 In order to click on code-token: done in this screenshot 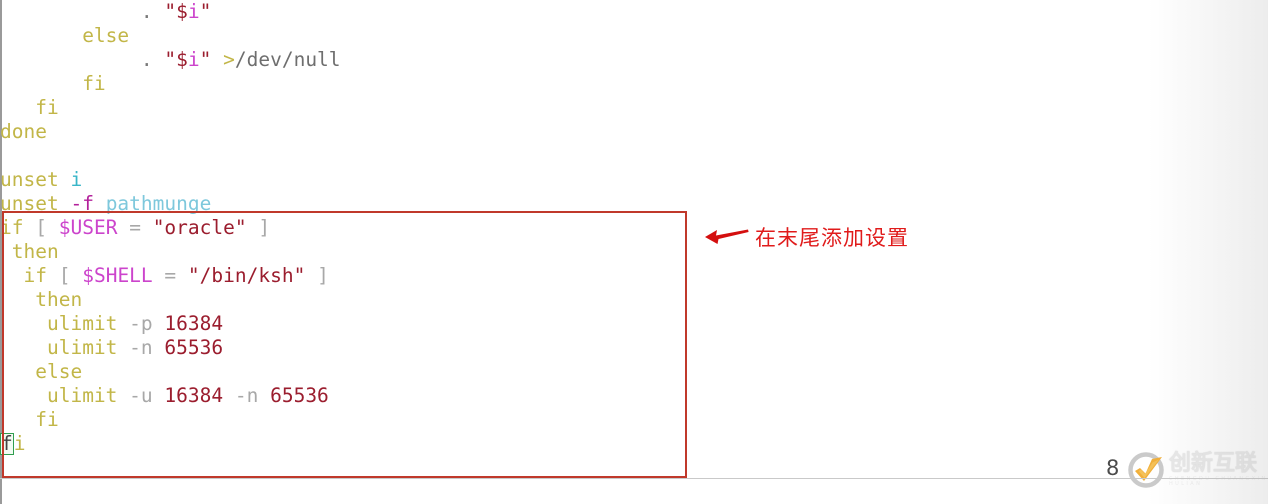, I will do `click(23, 131)`.